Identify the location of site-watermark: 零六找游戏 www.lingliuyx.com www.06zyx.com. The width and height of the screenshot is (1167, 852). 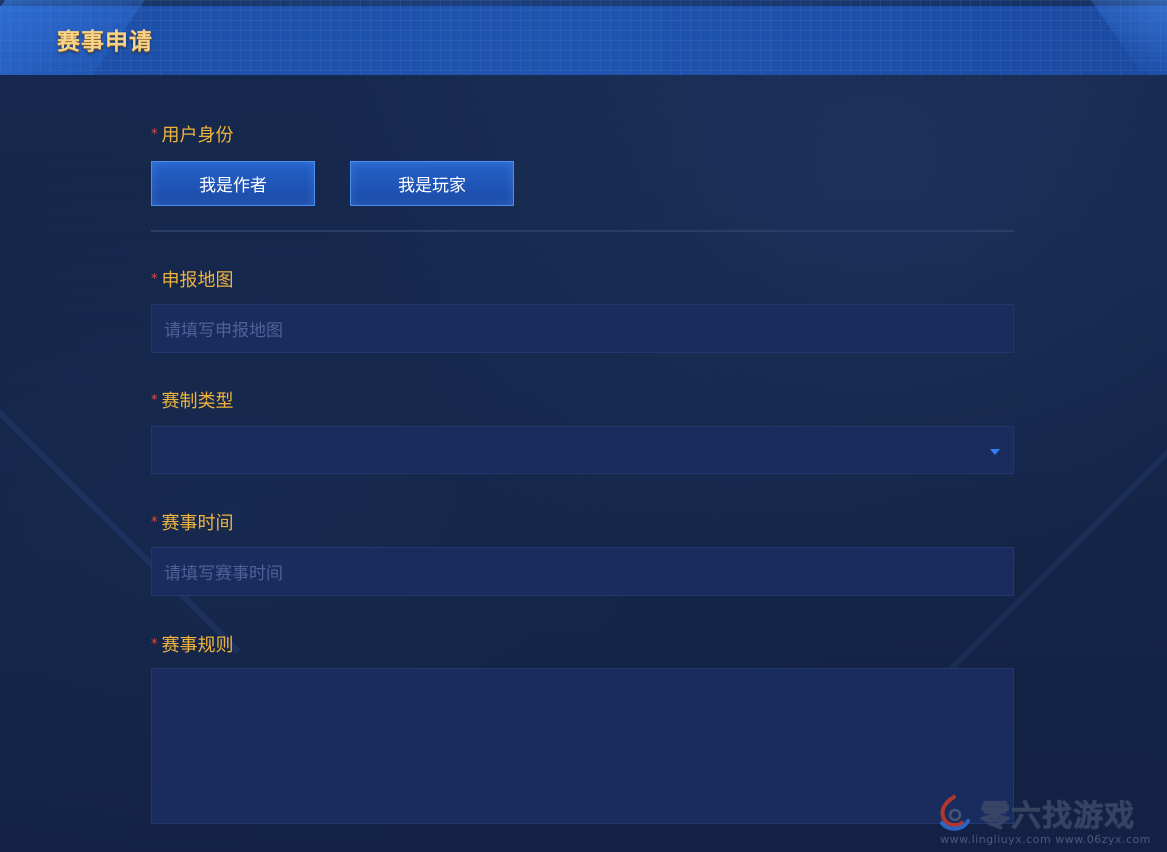
(1042, 818).